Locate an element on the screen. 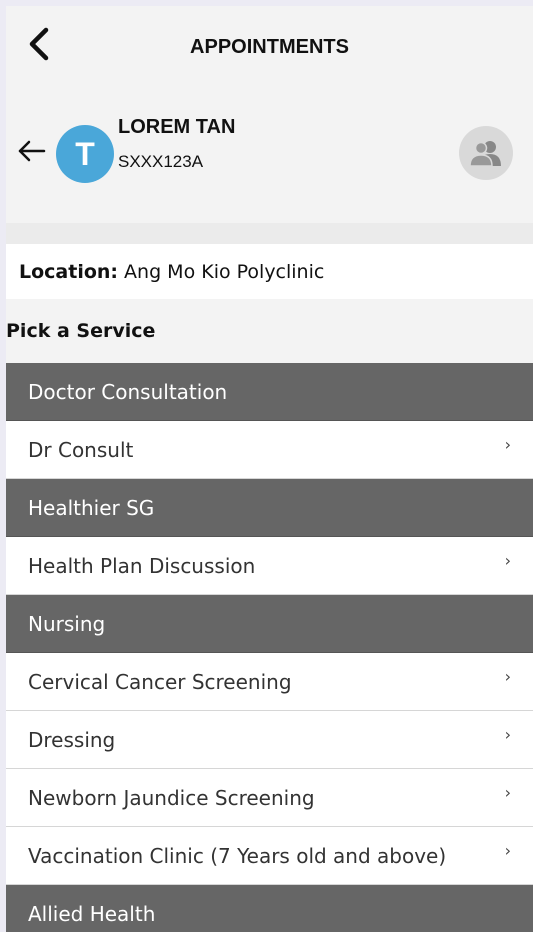 The width and height of the screenshot is (533, 932). section-heading: Pick a Service is located at coordinates (269, 331).